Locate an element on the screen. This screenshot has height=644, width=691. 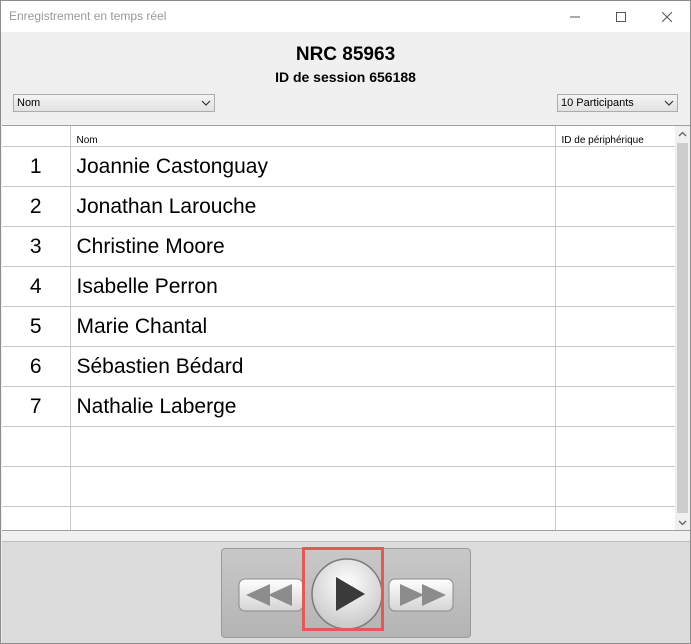
row-name: Joannie Castonguay is located at coordinates (313, 166).